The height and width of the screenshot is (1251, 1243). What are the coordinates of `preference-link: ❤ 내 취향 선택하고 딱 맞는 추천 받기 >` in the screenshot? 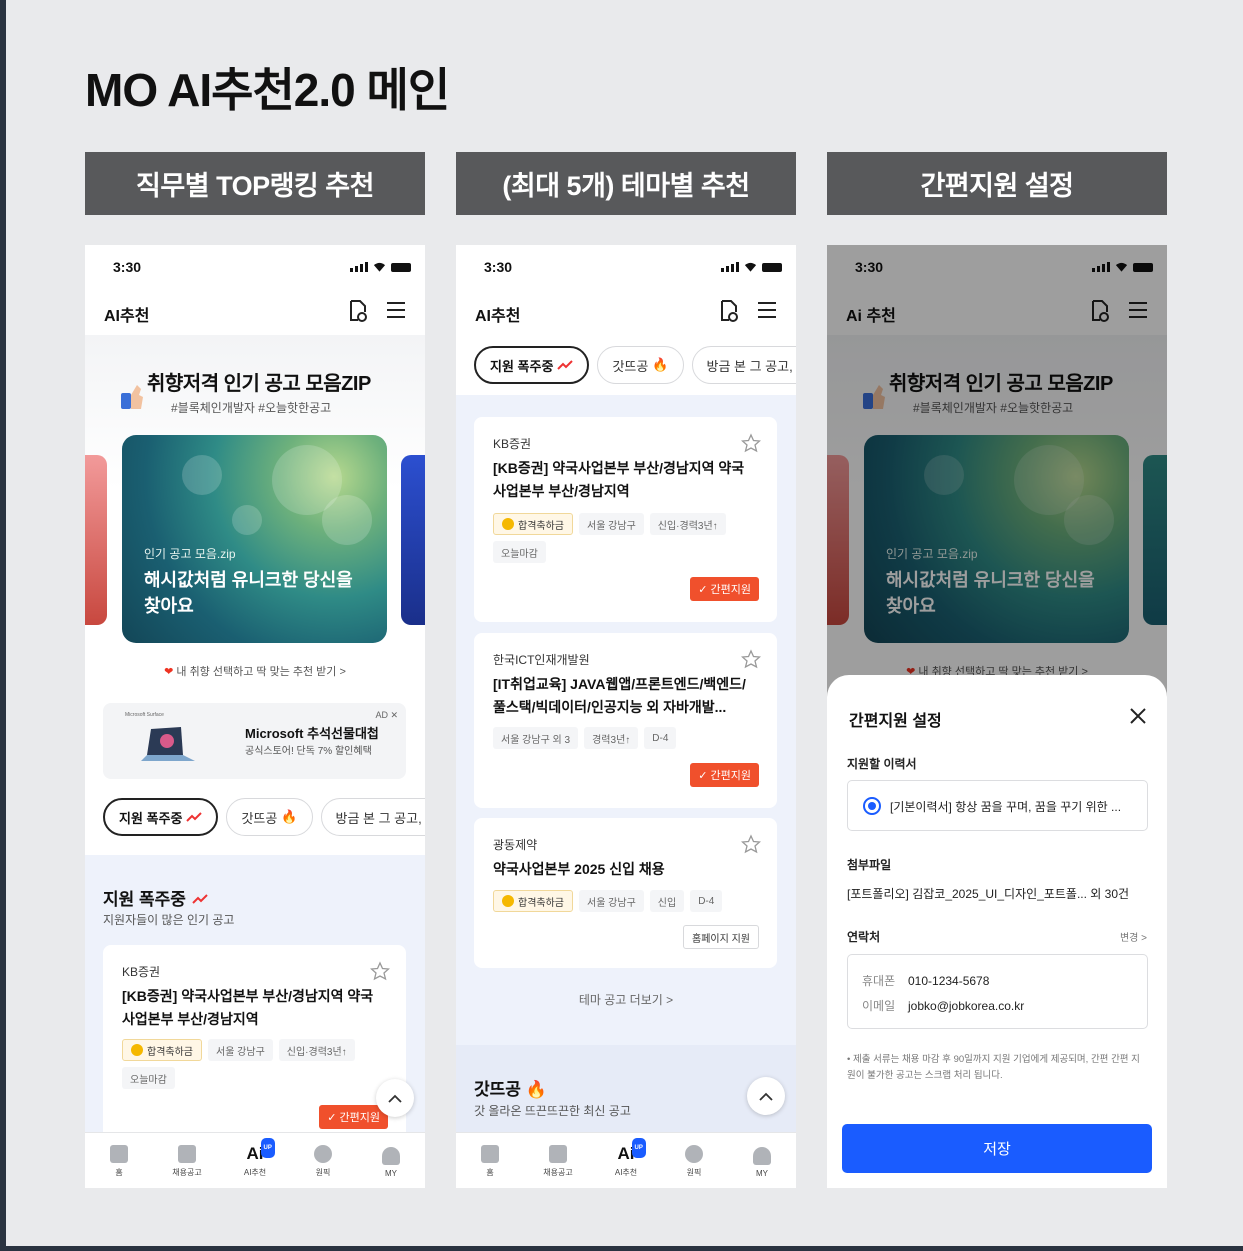 It's located at (255, 671).